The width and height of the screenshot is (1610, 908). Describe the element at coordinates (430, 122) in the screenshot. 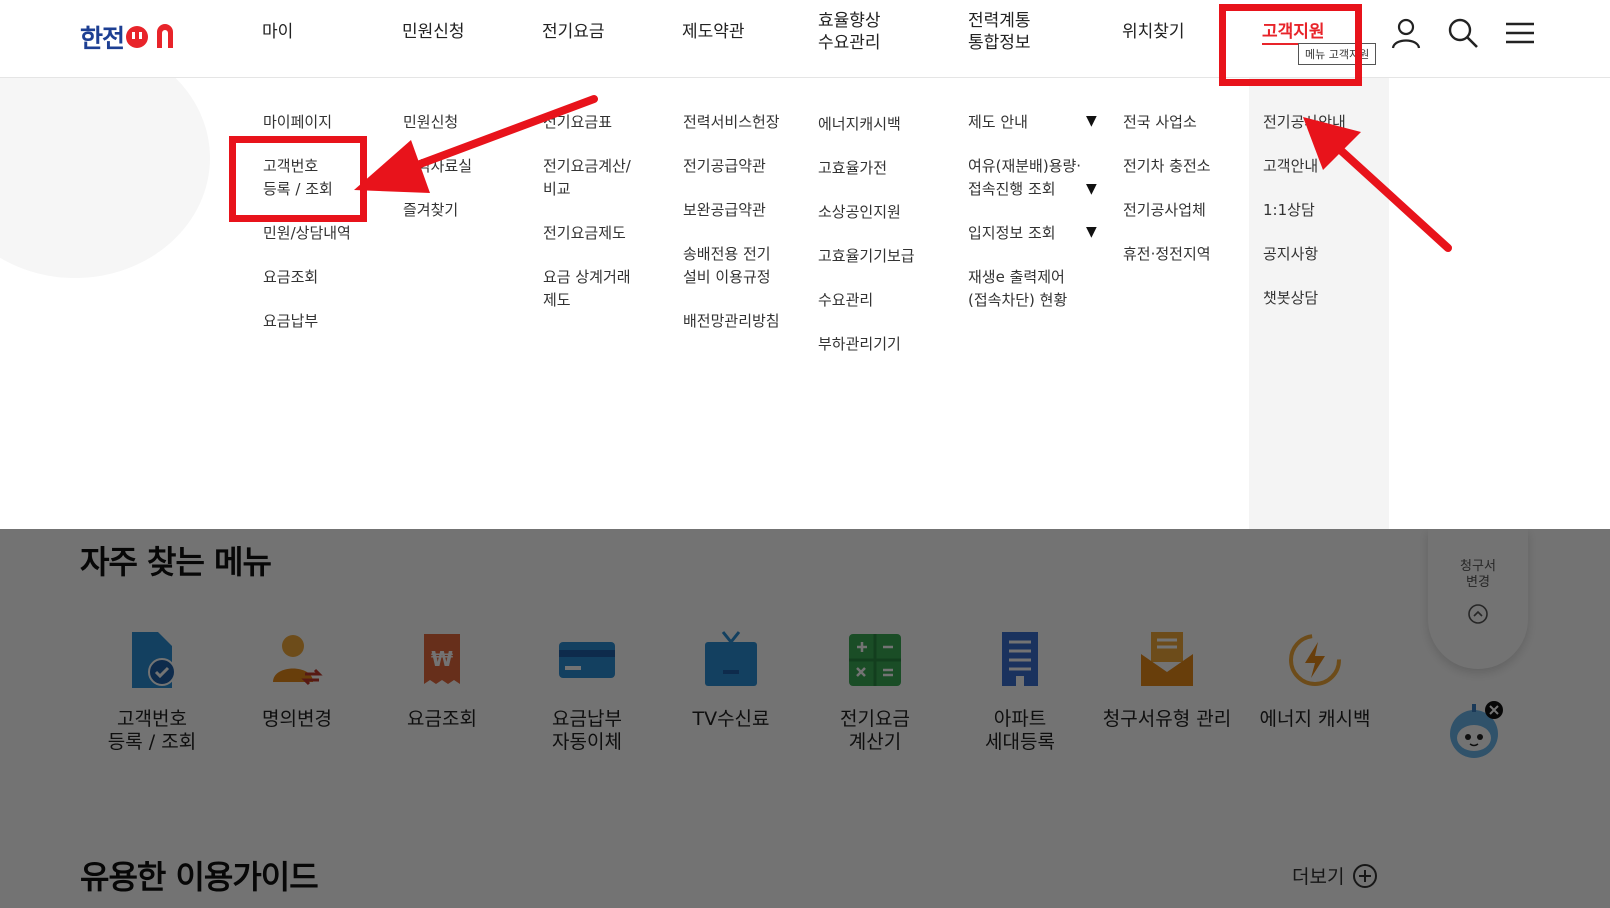

I see `submenu-civil-request: 민원신청` at that location.